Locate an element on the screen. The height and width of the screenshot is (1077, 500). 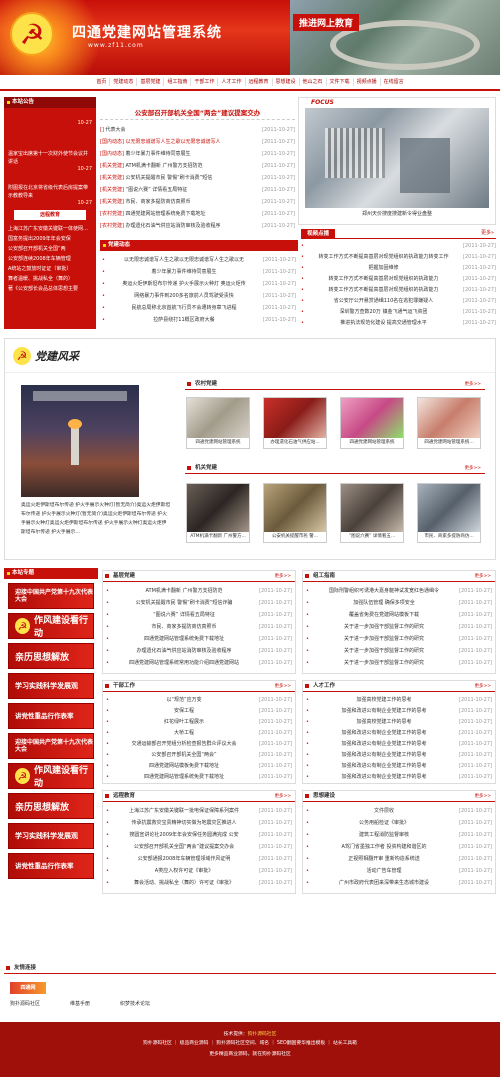
list-item: 以无限忠诚谱写人生之歌以无限忠诚谱写人生之歌以无[2011-10-27] is located at coordinates (199, 260).